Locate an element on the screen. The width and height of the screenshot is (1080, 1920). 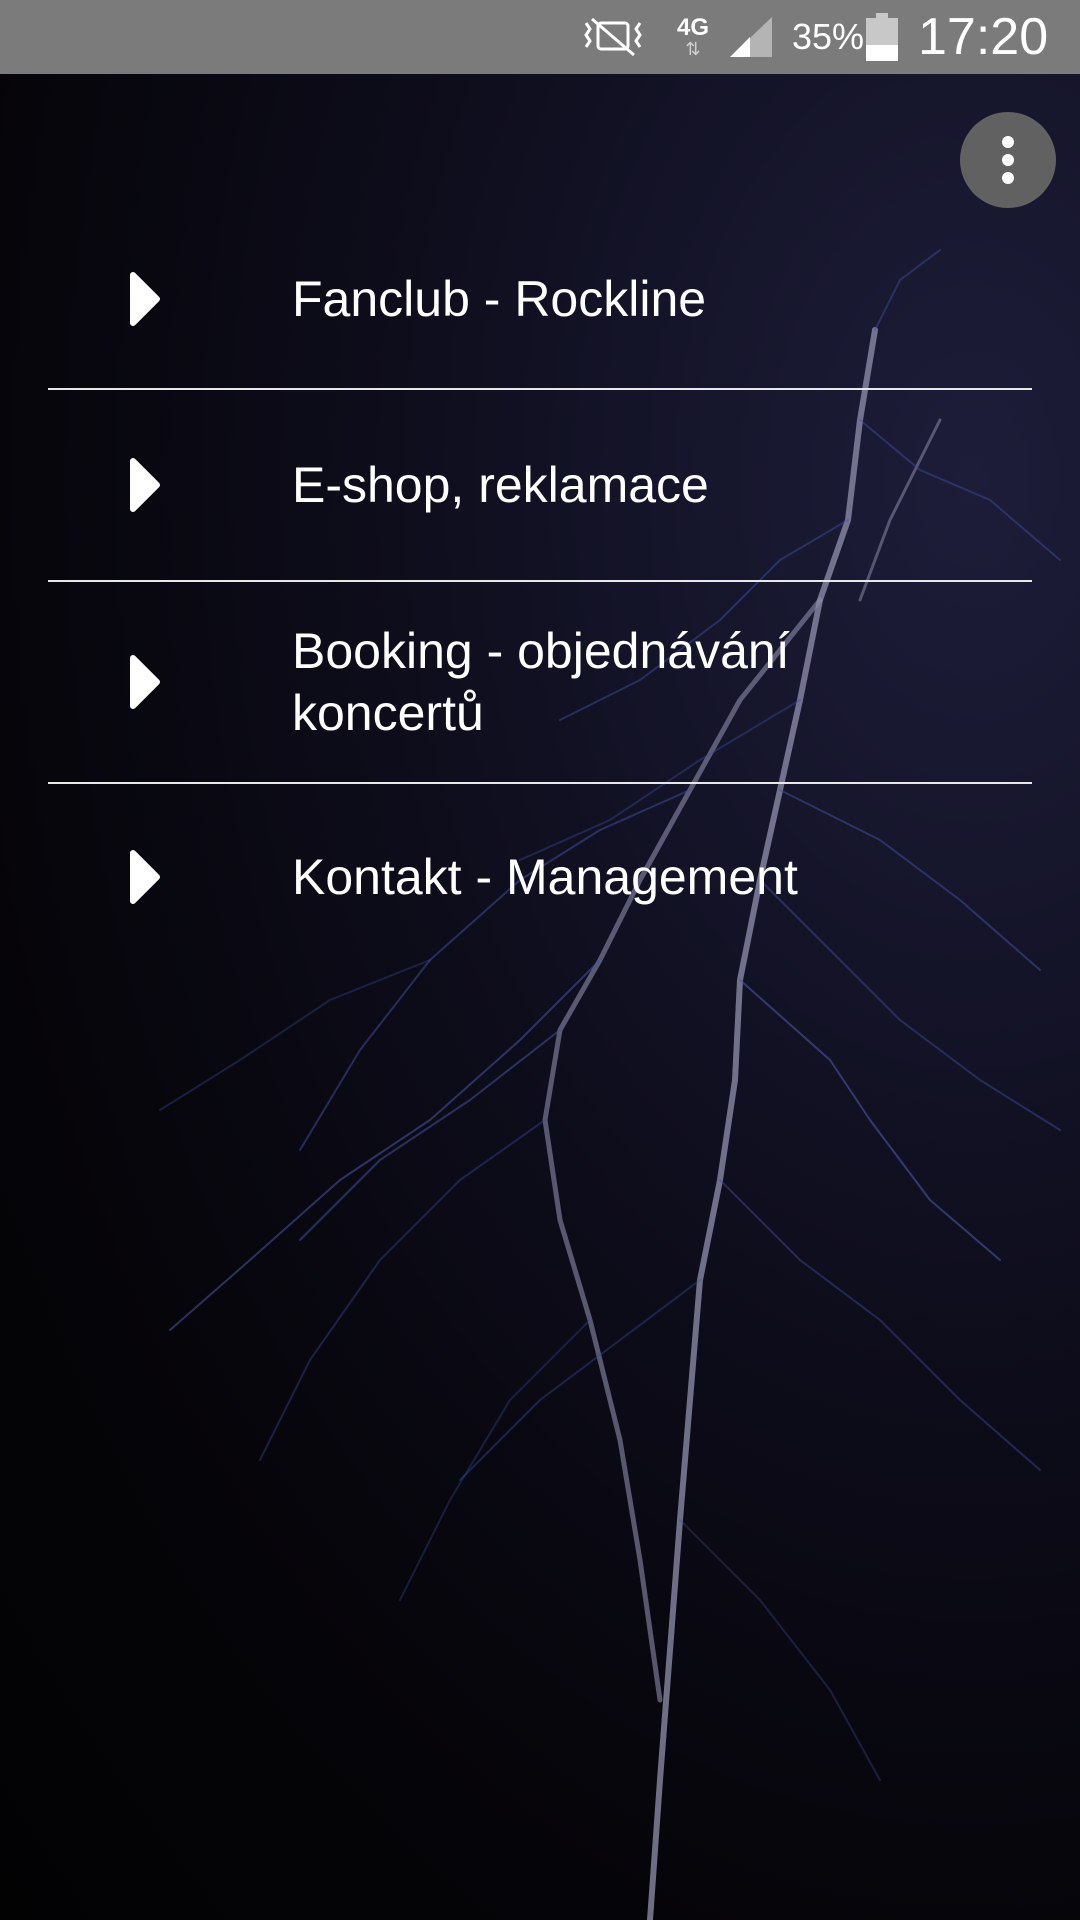
menu-item-eshop: E-shop, reklamace is located at coordinates (540, 486).